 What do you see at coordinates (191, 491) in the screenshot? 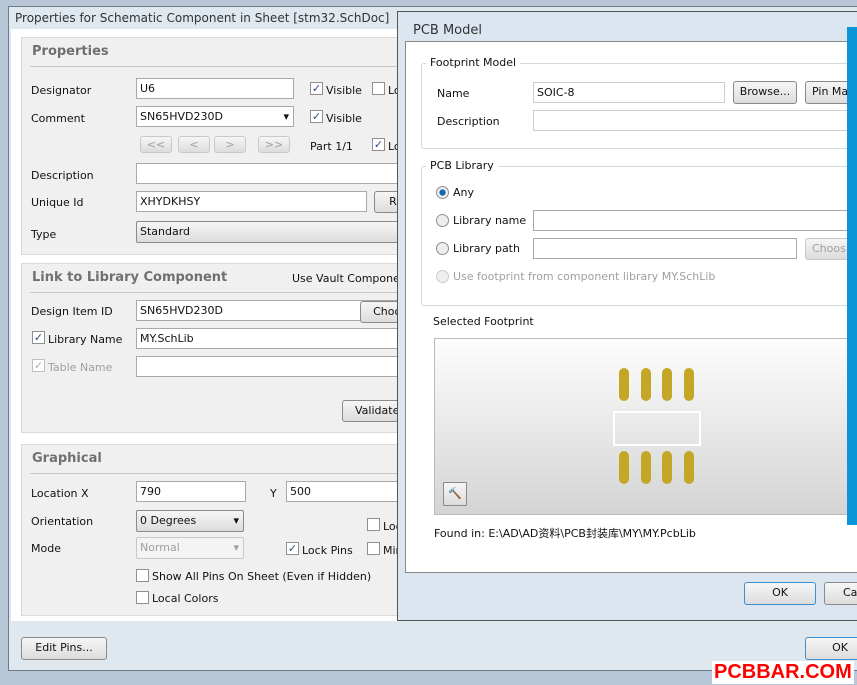
I see `location-x-input: 790` at bounding box center [191, 491].